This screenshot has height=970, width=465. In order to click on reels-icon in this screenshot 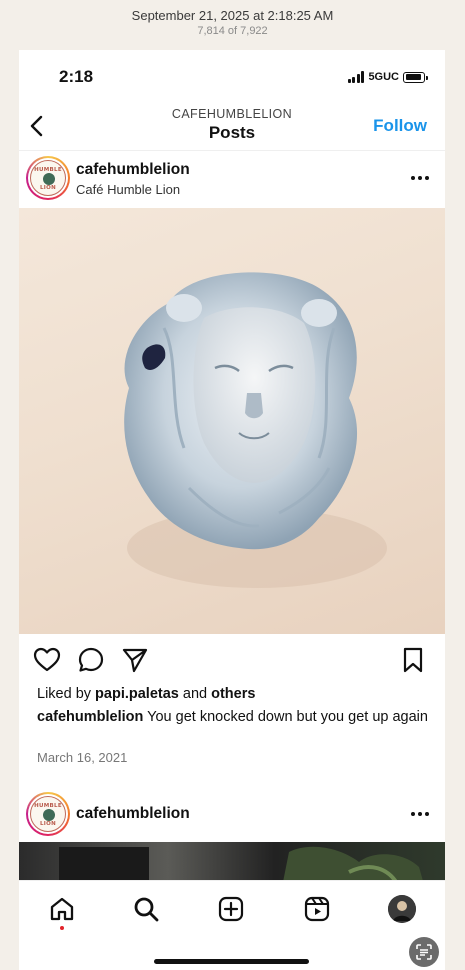, I will do `click(317, 909)`.